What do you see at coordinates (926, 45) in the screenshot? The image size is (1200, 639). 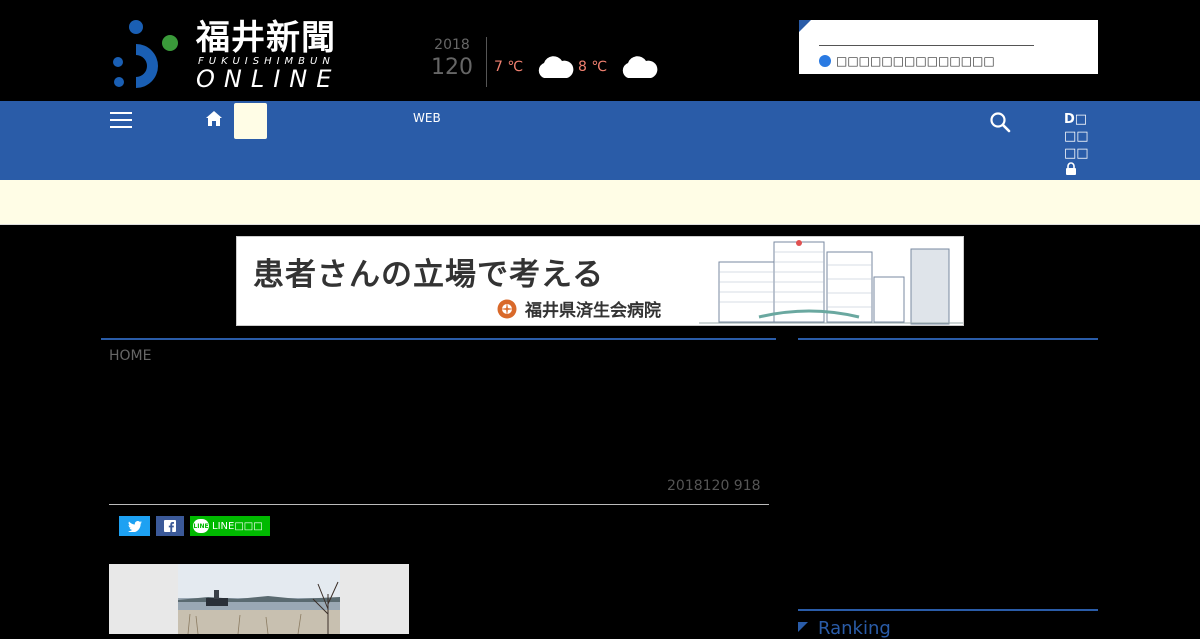 I see `notice-divider` at bounding box center [926, 45].